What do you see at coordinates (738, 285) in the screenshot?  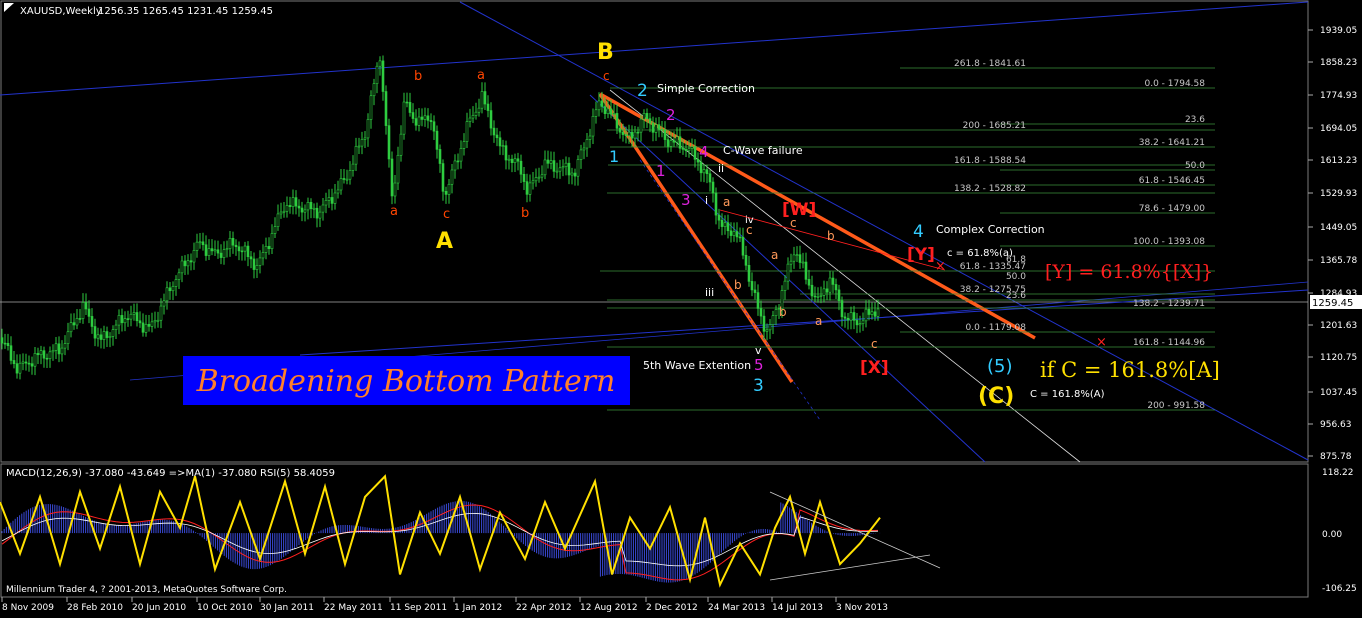 I see `sub-b-1: b` at bounding box center [738, 285].